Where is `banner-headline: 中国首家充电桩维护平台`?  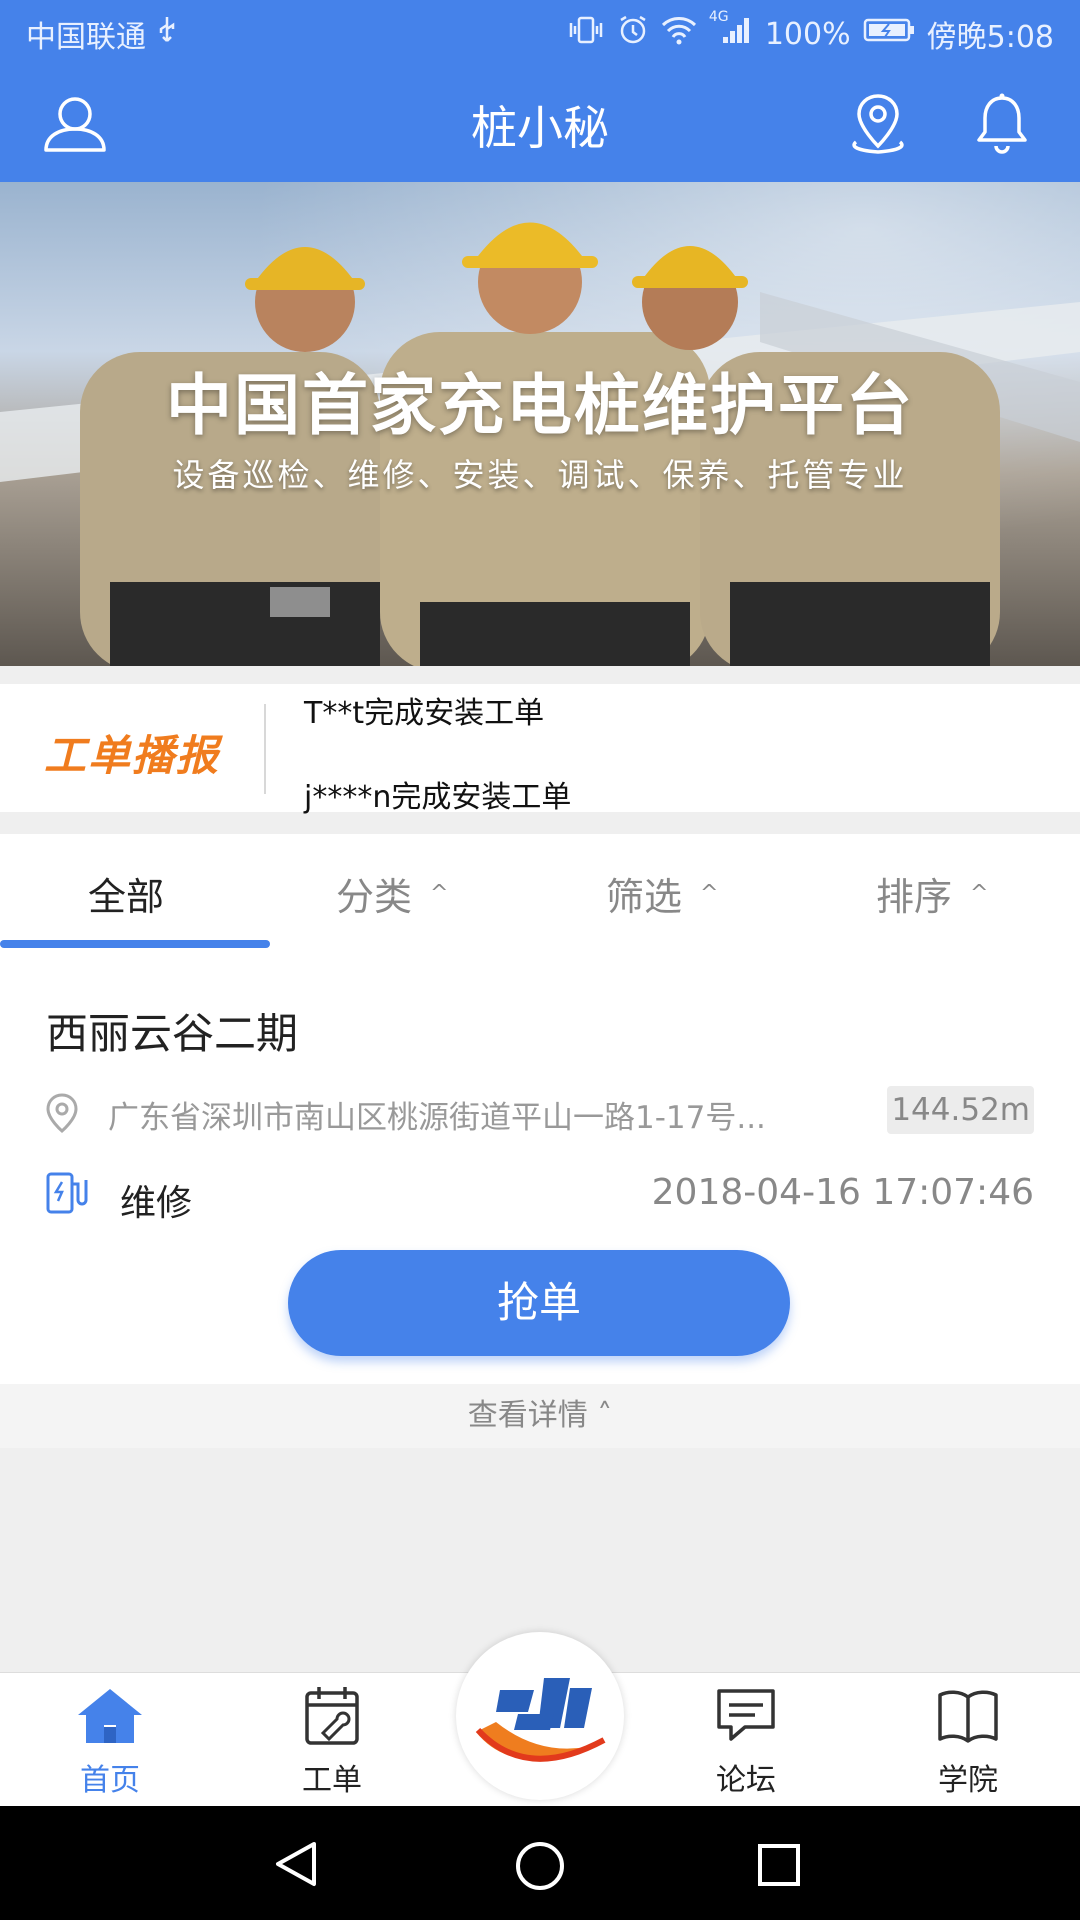
banner-headline: 中国首家充电桩维护平台 is located at coordinates (540, 405).